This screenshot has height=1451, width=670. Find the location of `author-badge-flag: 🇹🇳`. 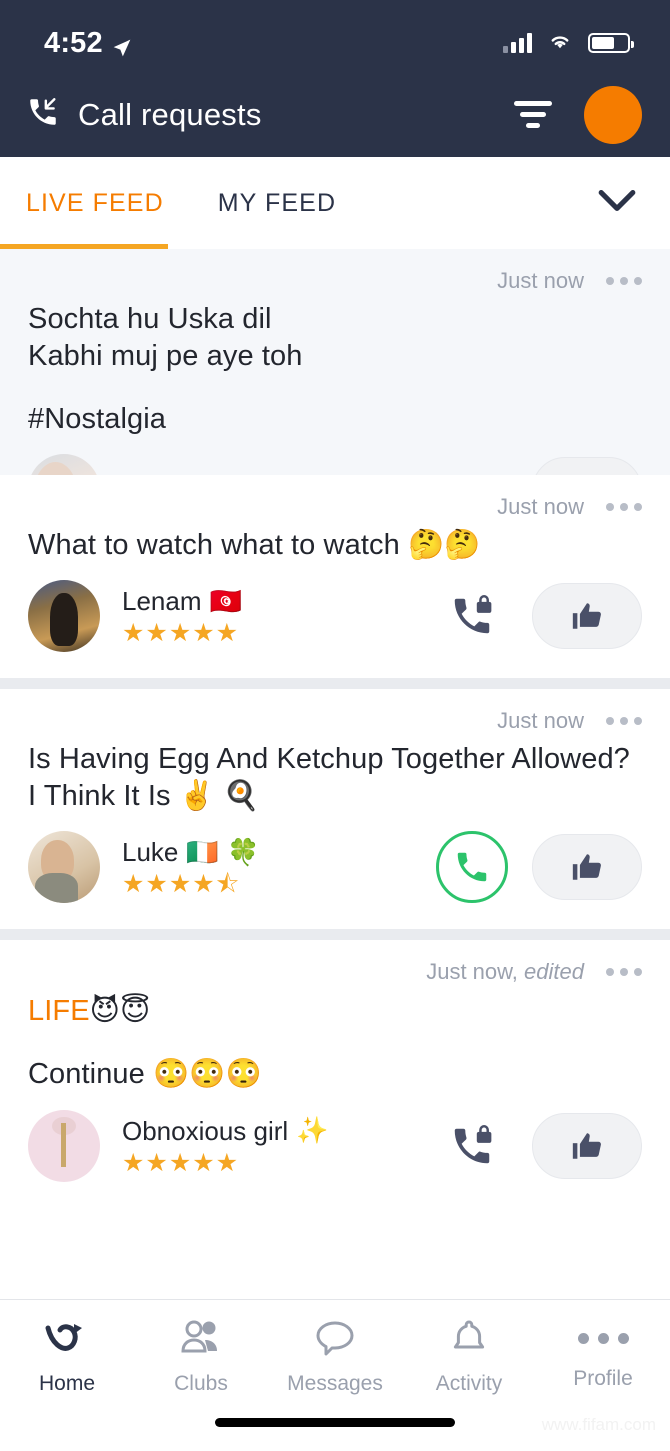

author-badge-flag: 🇹🇳 is located at coordinates (225, 601).